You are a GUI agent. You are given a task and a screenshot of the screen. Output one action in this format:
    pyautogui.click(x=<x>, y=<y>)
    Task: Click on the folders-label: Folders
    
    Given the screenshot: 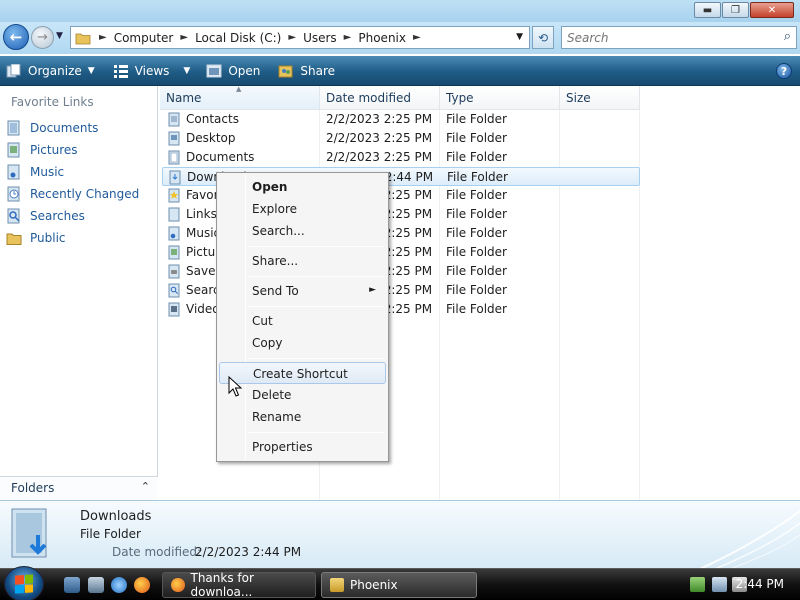 What is the action you would take?
    pyautogui.click(x=33, y=488)
    